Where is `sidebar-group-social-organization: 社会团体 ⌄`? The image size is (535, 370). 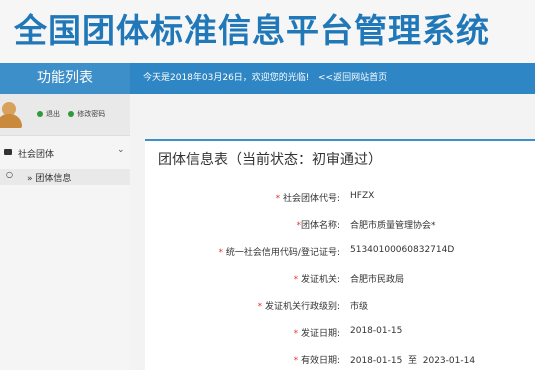
sidebar-group-social-organization: 社会团体 ⌄ is located at coordinates (65, 154).